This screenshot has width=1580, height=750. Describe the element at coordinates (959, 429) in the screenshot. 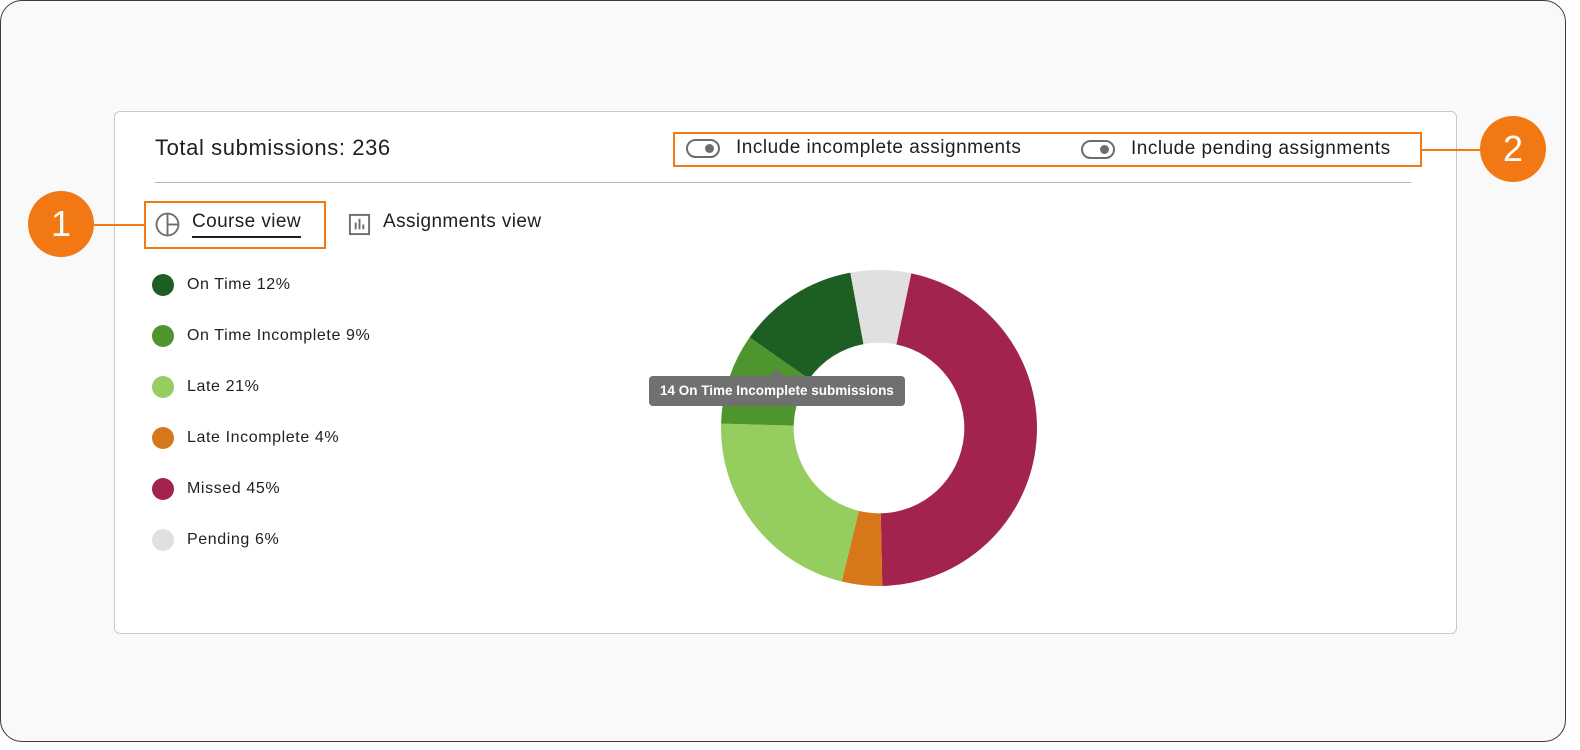

I see `donut-slice-missed` at that location.